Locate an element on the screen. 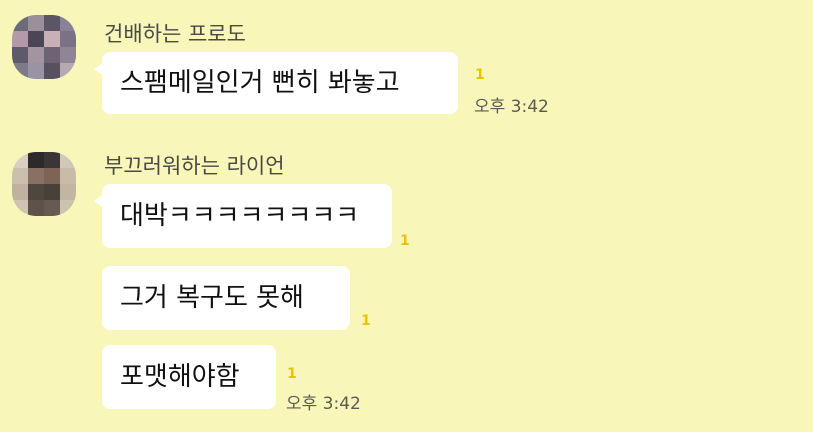 The height and width of the screenshot is (432, 813). message-text: 그거 복구도 못해 is located at coordinates (212, 298).